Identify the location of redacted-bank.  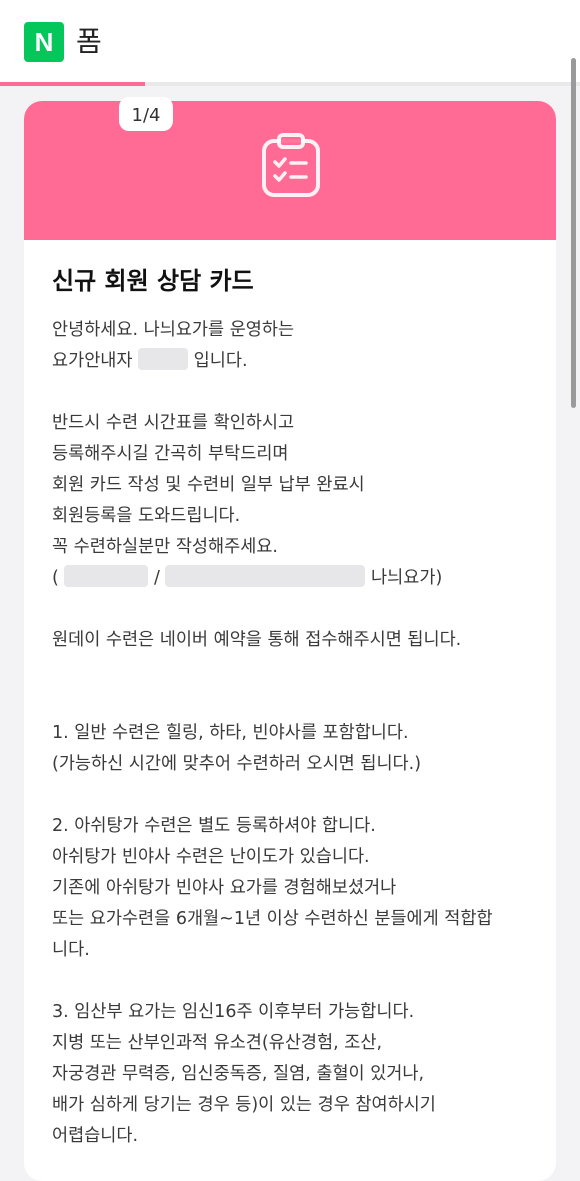
(106, 576).